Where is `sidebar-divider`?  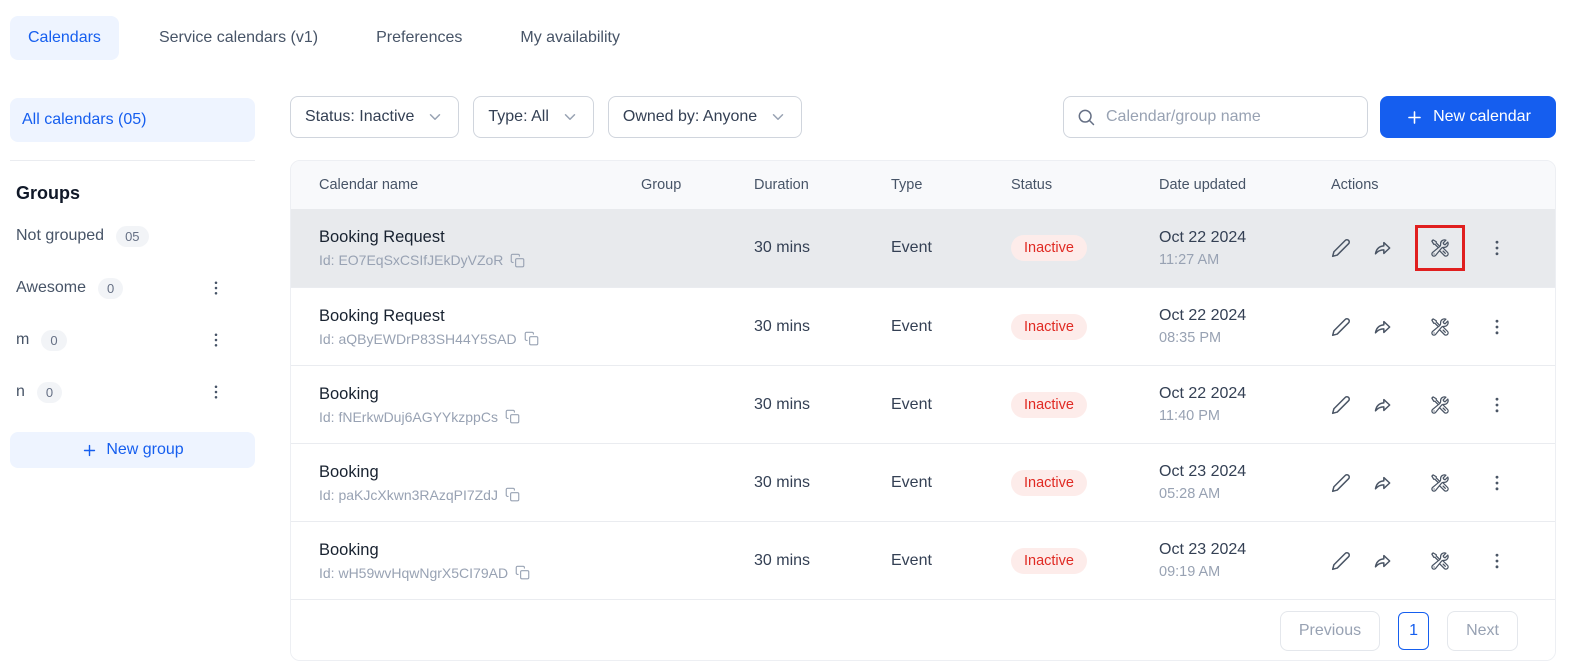
sidebar-divider is located at coordinates (132, 160).